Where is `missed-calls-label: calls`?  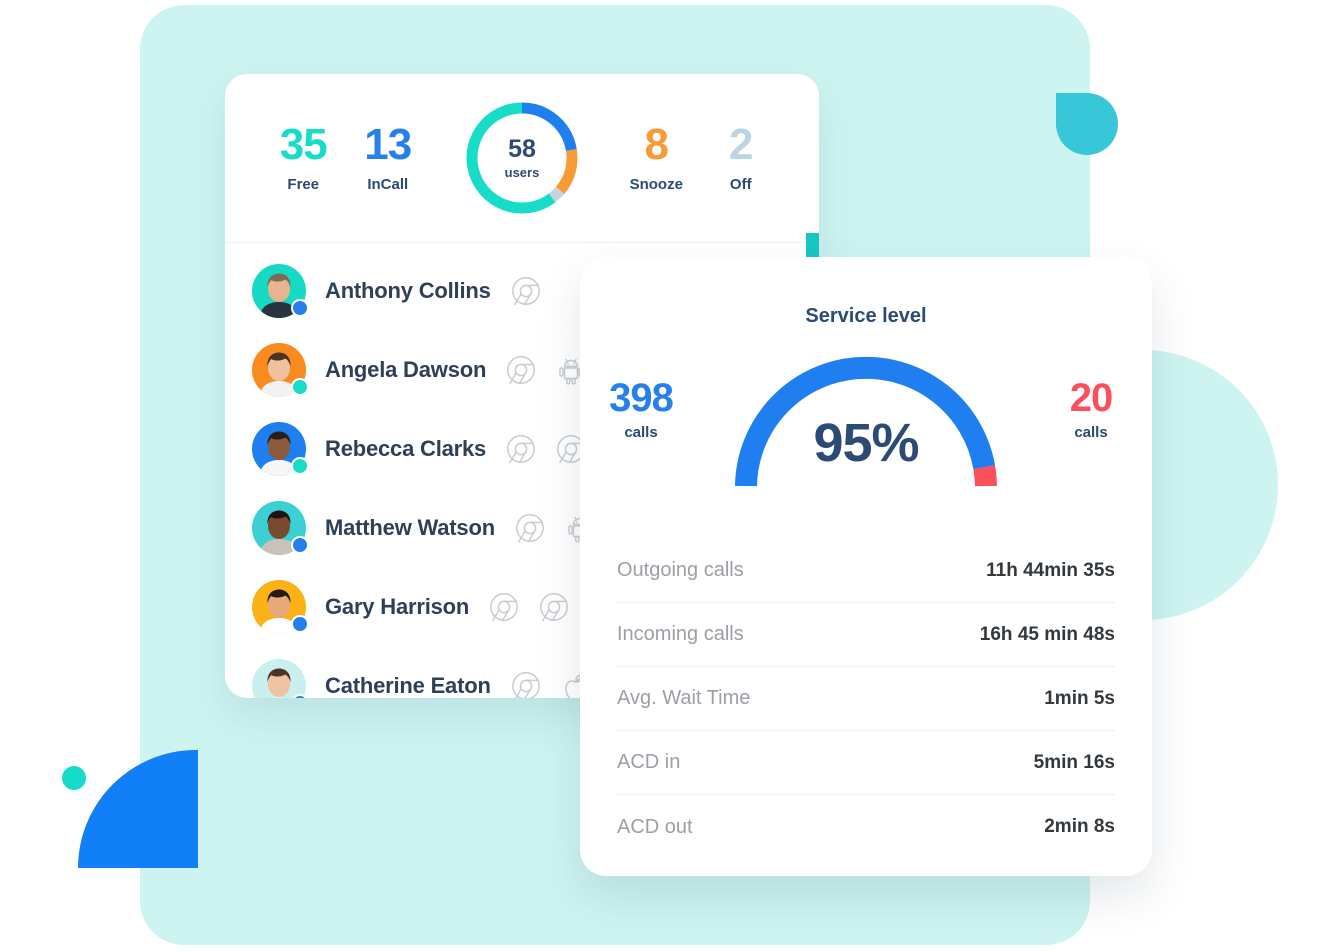 missed-calls-label: calls is located at coordinates (1091, 432).